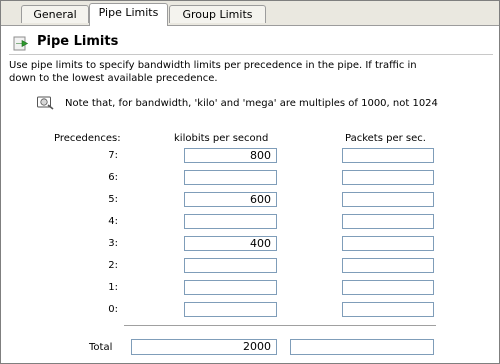 This screenshot has width=500, height=364. I want to click on precedence-label-6: 6:, so click(113, 177).